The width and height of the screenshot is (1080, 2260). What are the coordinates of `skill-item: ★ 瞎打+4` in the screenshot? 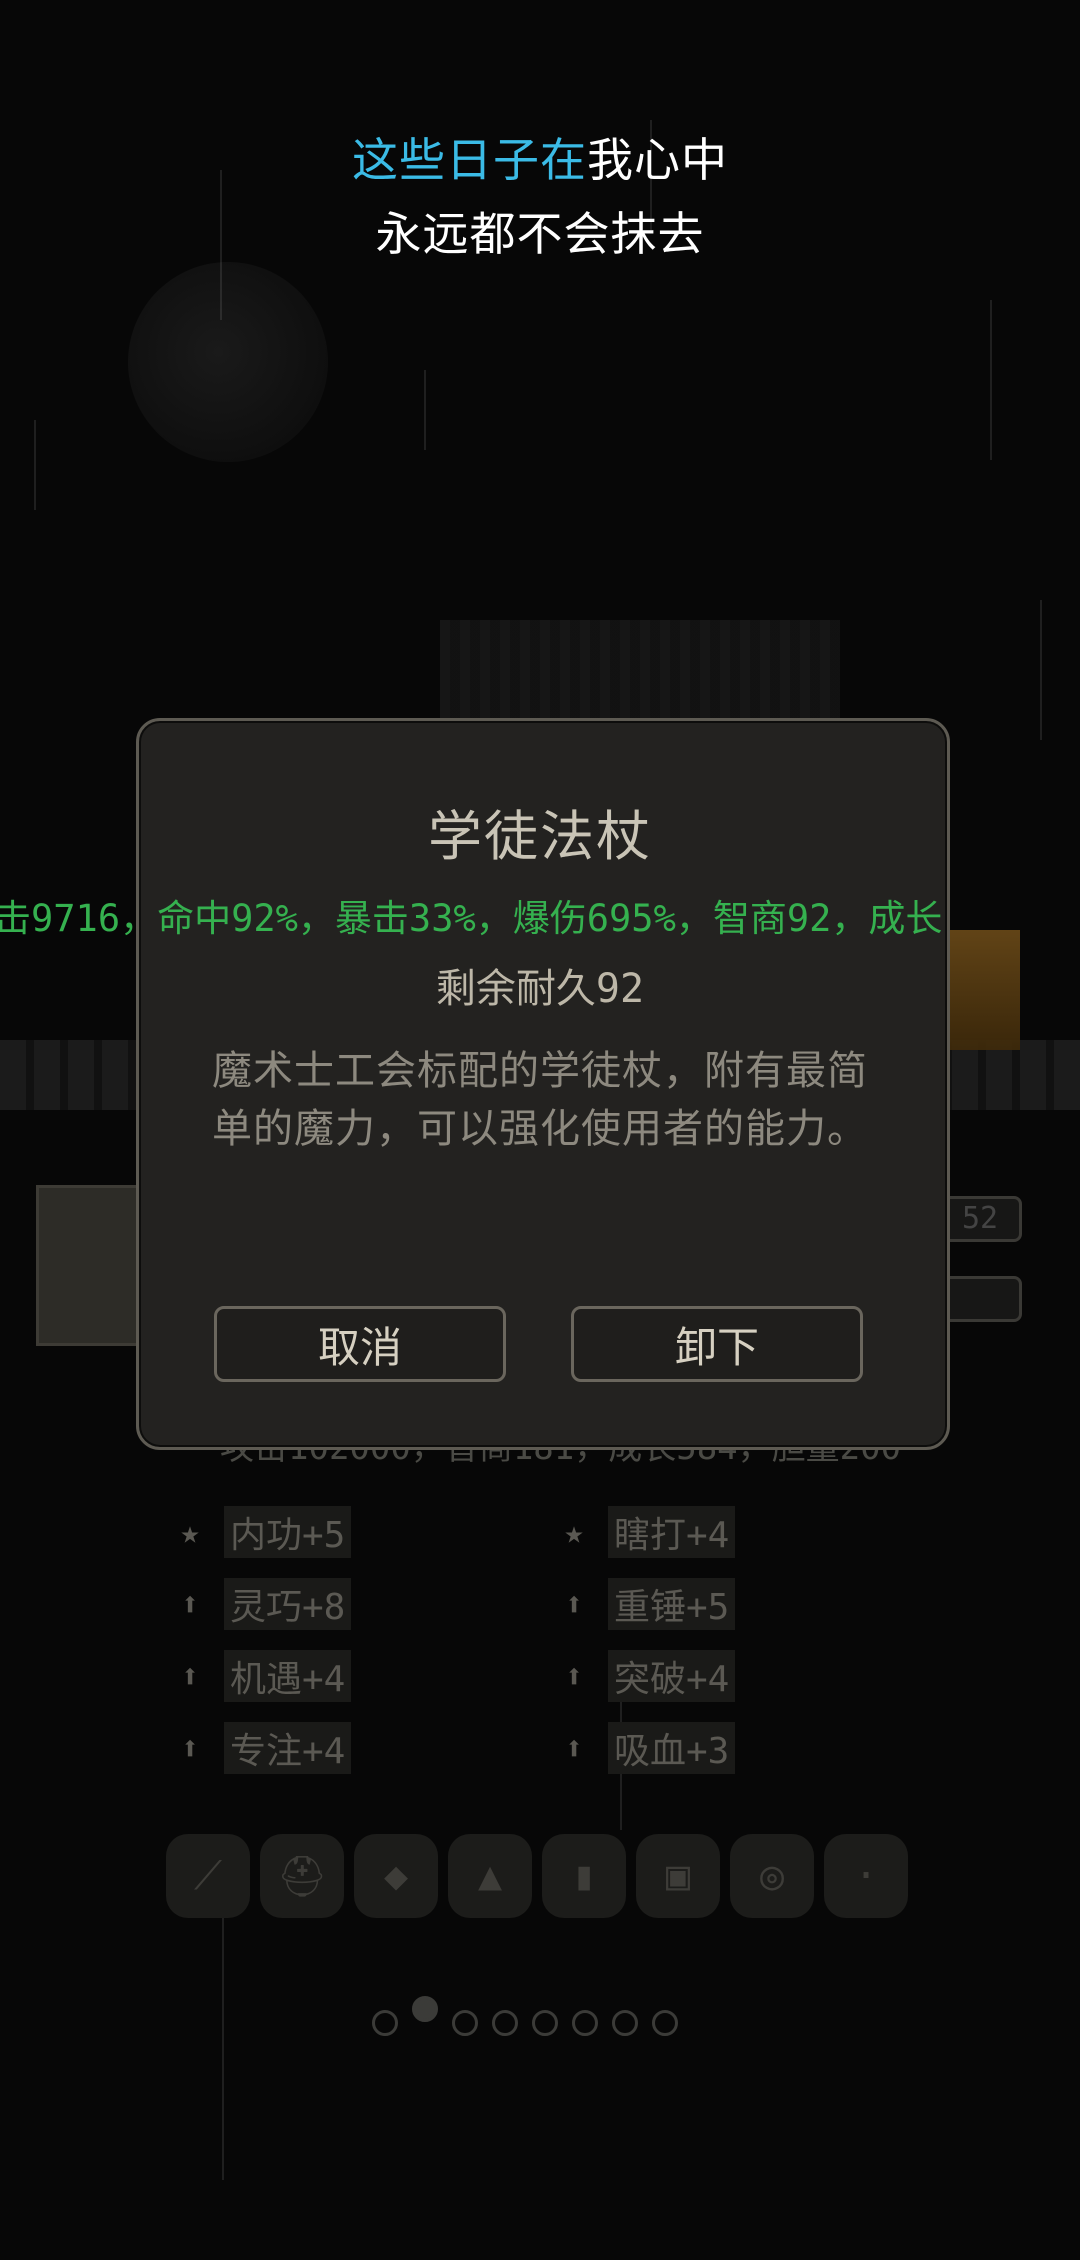 It's located at (646, 1532).